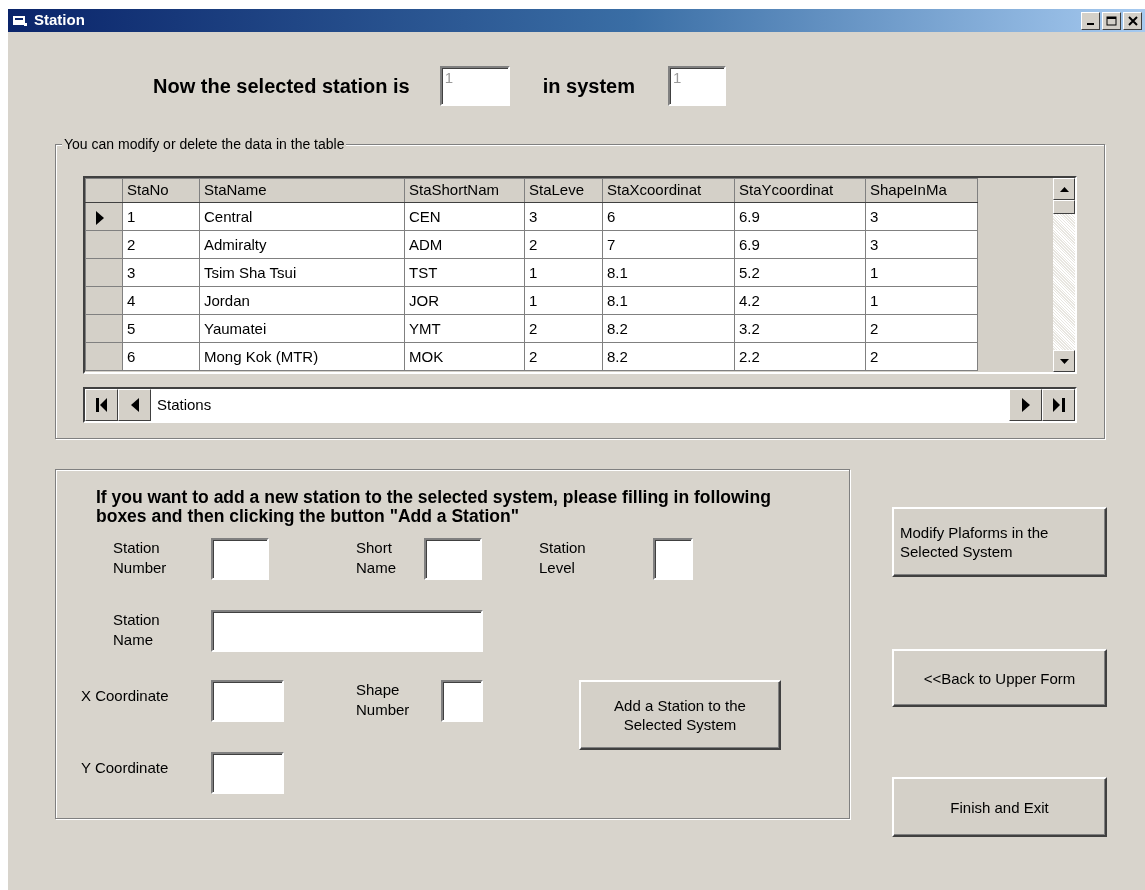 The image size is (1145, 890). I want to click on last-icon, so click(1058, 405).